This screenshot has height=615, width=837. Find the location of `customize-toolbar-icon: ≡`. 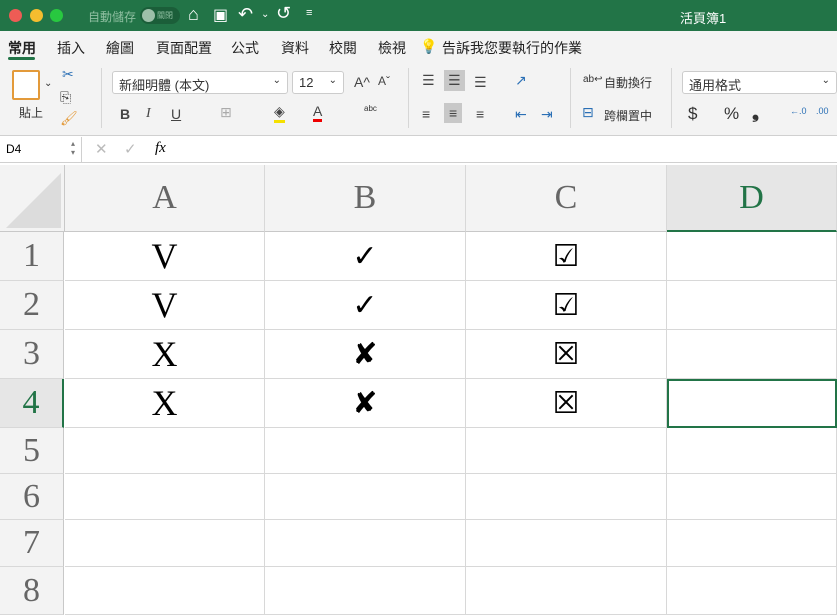

customize-toolbar-icon: ≡ is located at coordinates (309, 13).